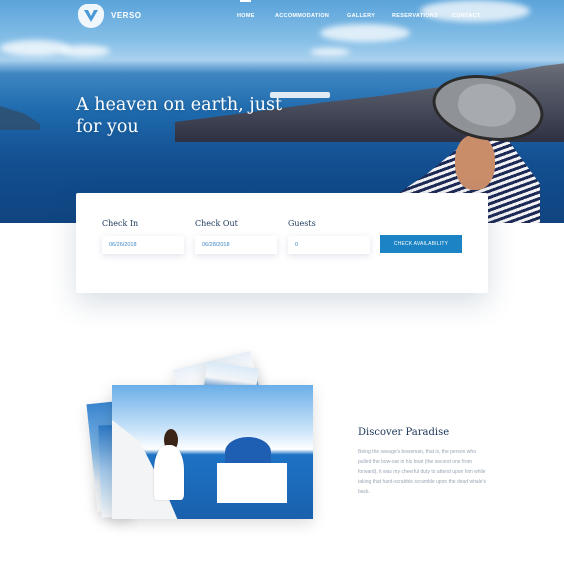 The image size is (564, 564). Describe the element at coordinates (421, 244) in the screenshot. I see `check-availability-button: CHECK AVAILABILITY` at that location.